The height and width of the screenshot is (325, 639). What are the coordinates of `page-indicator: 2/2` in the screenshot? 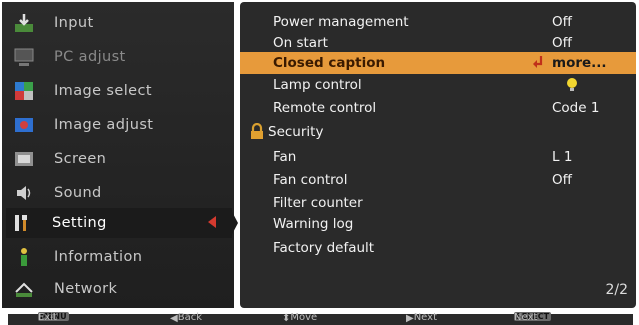 It's located at (616, 290).